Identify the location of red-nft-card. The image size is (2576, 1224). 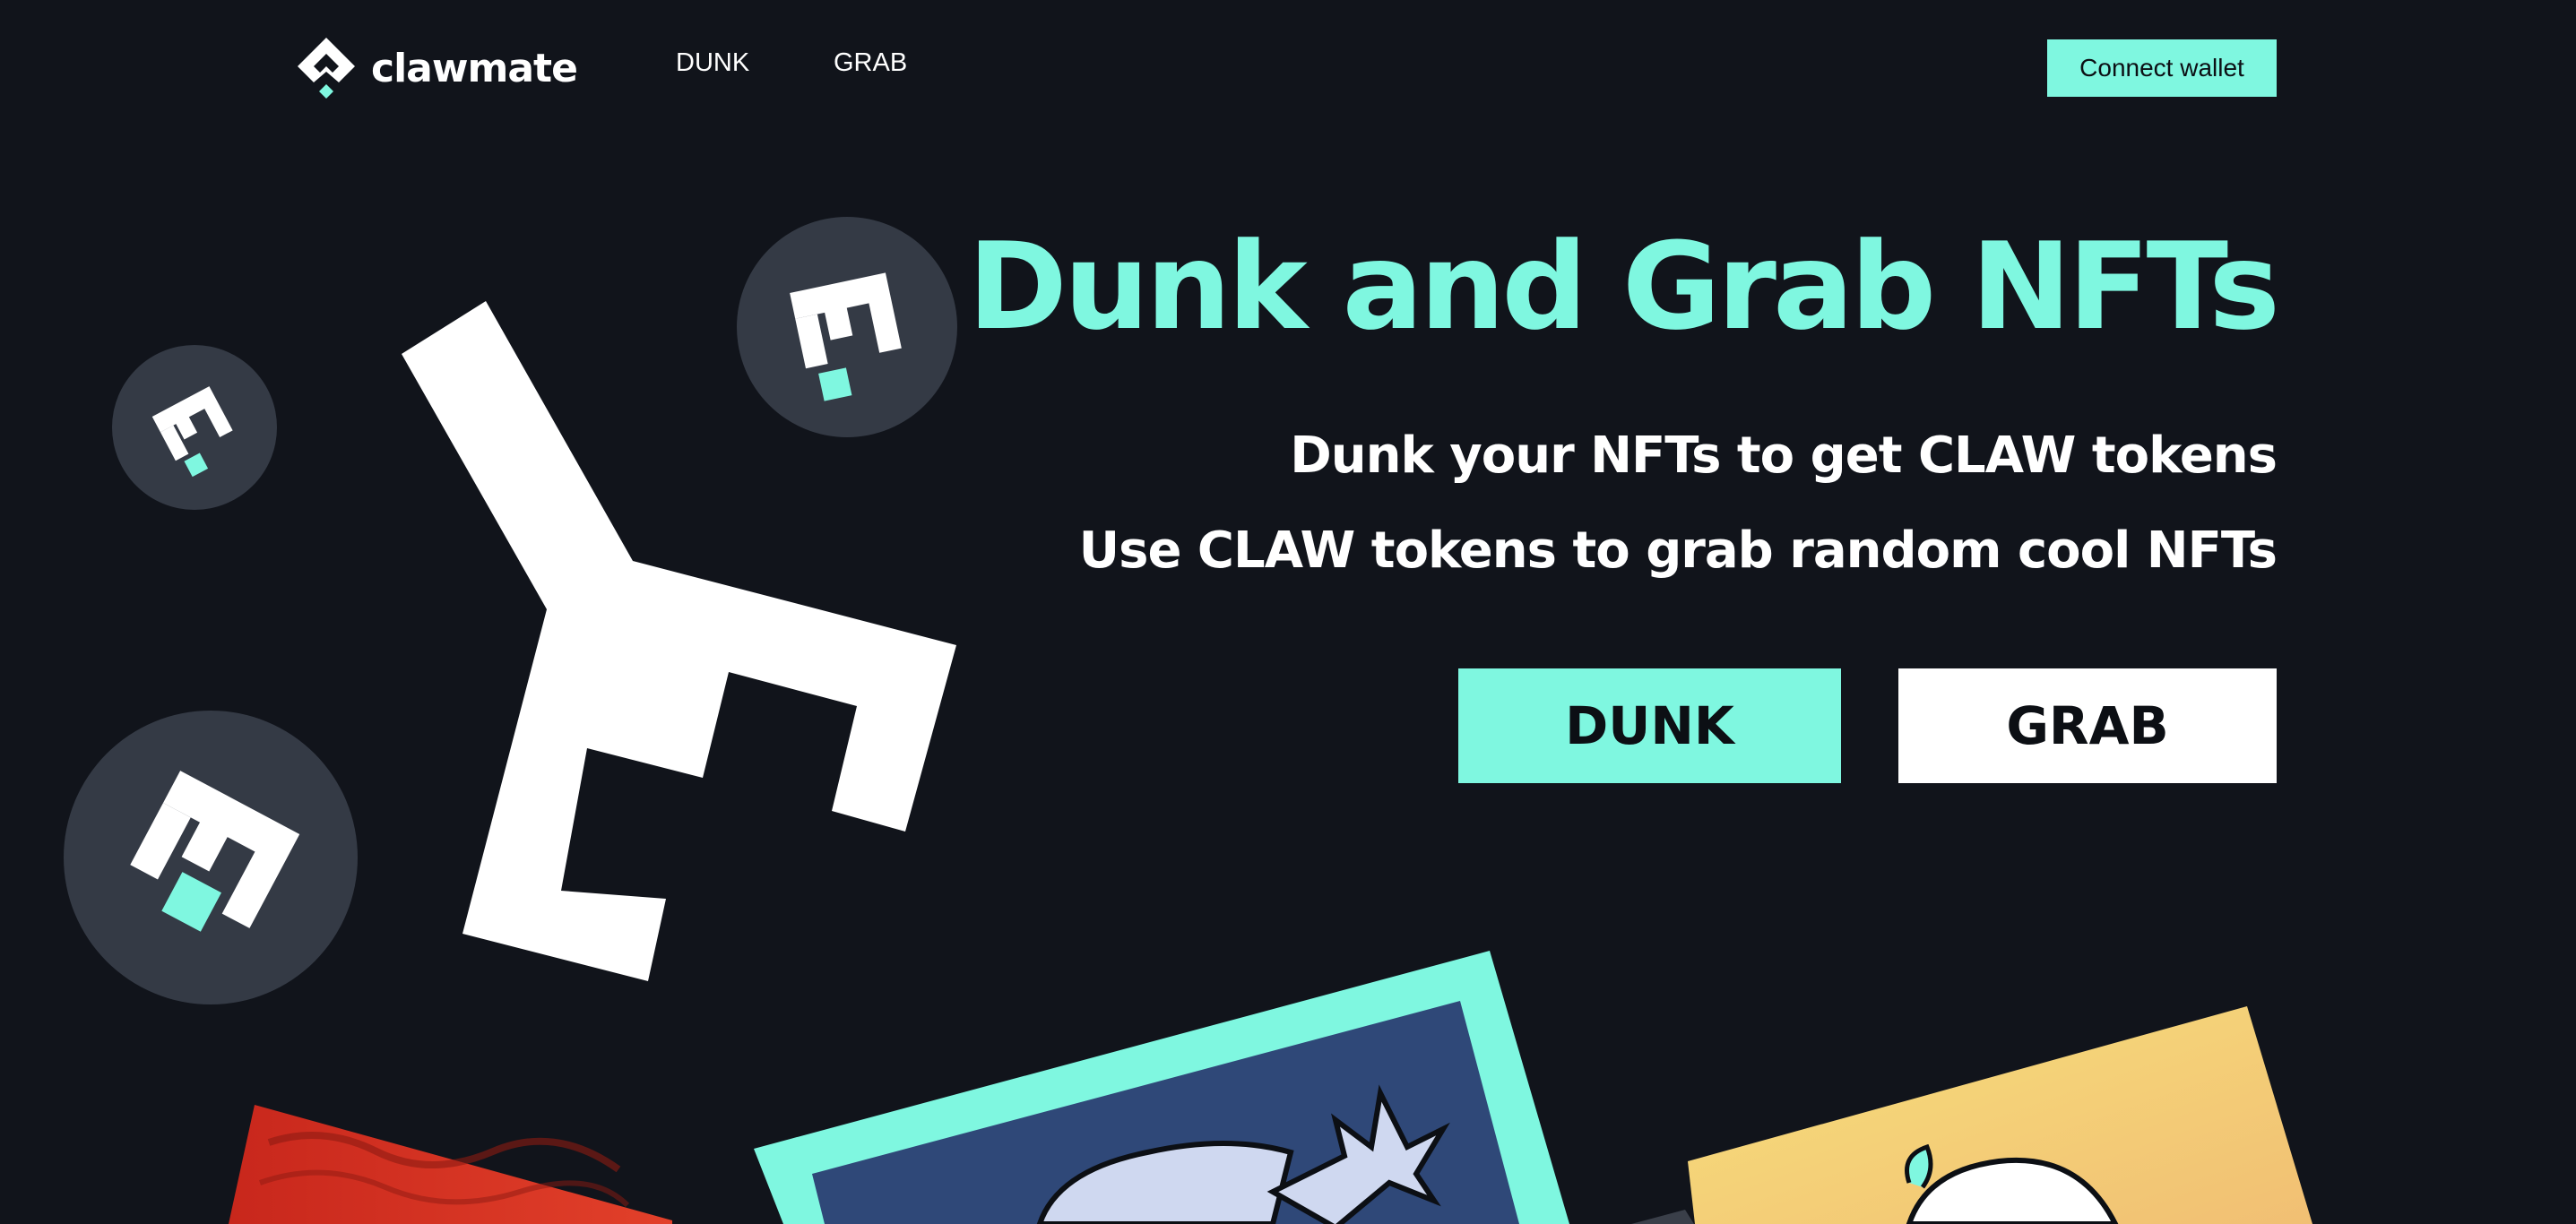
(450, 1164).